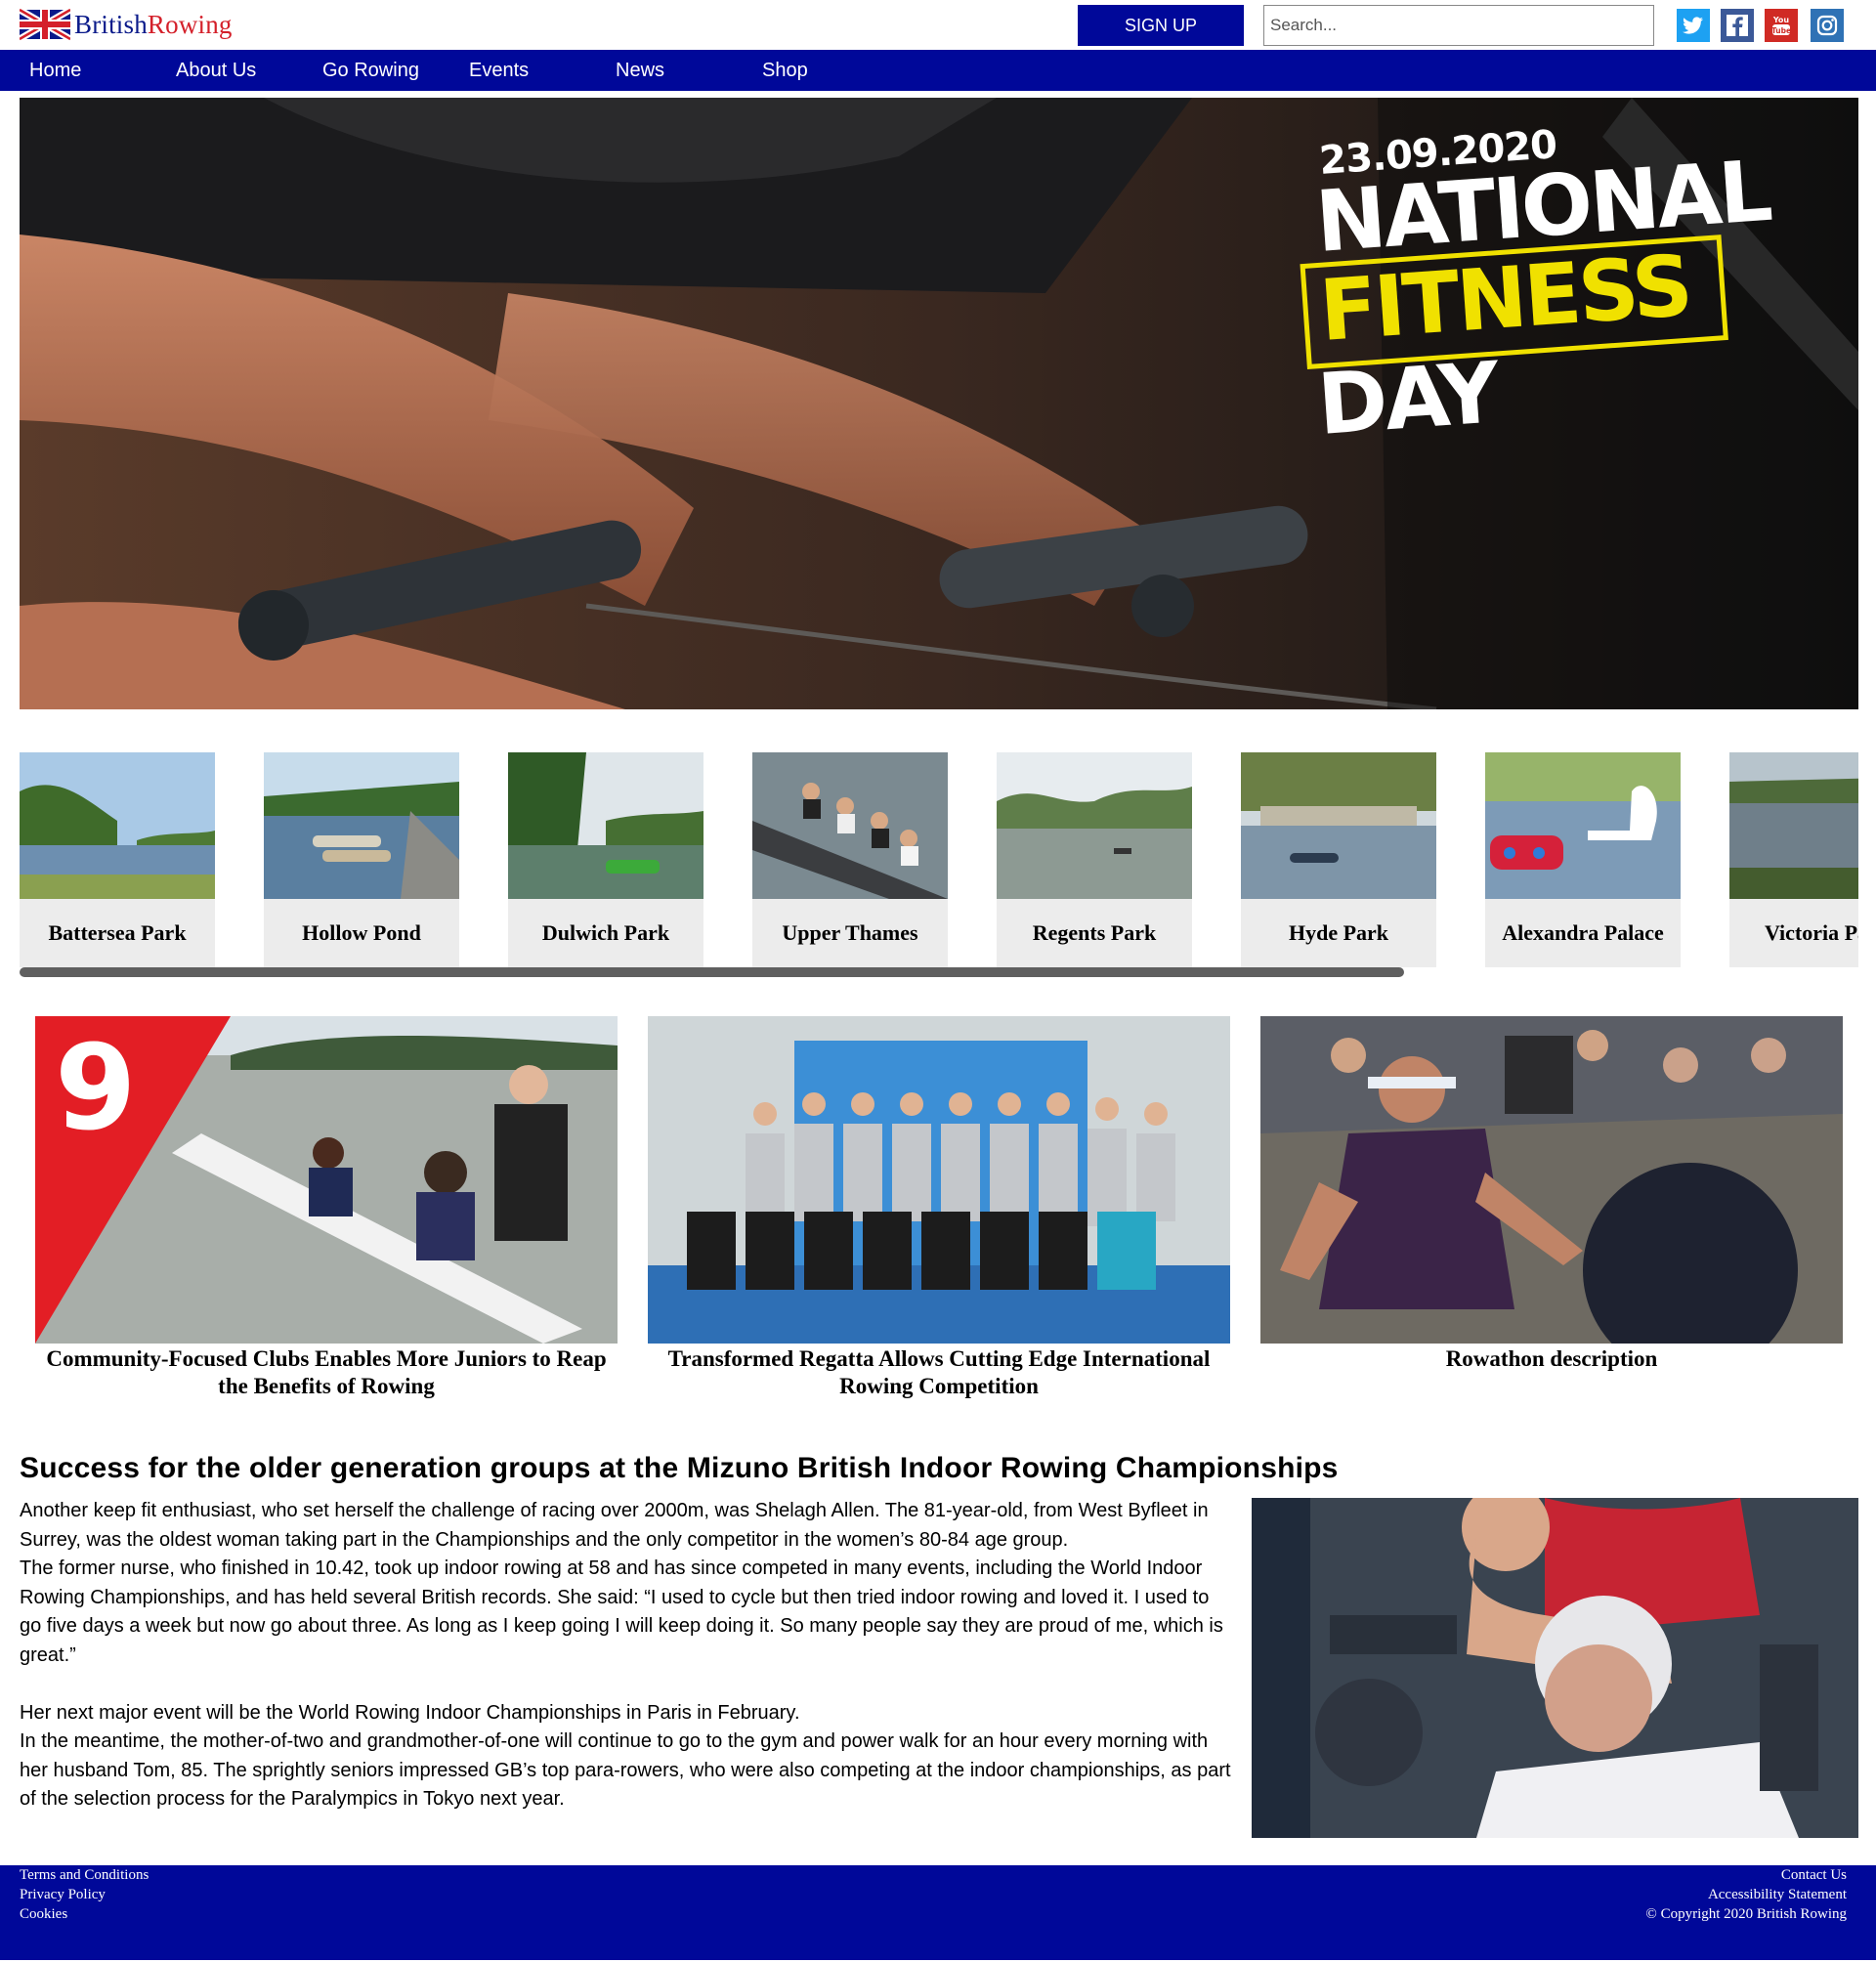 The image size is (1876, 1963). Describe the element at coordinates (216, 70) in the screenshot. I see `nav-about-us: About Us` at that location.